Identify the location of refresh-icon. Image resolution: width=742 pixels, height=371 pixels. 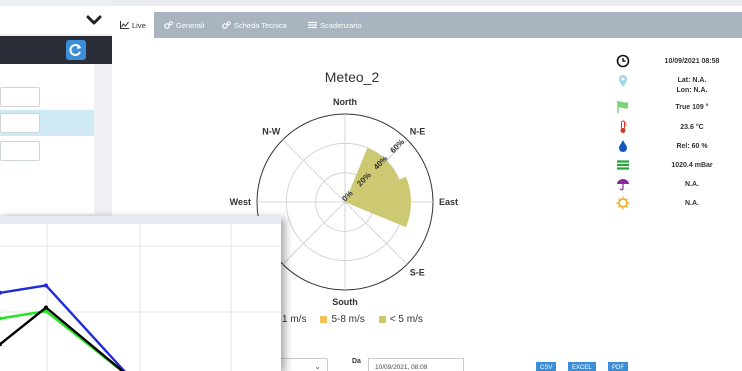
(75, 50).